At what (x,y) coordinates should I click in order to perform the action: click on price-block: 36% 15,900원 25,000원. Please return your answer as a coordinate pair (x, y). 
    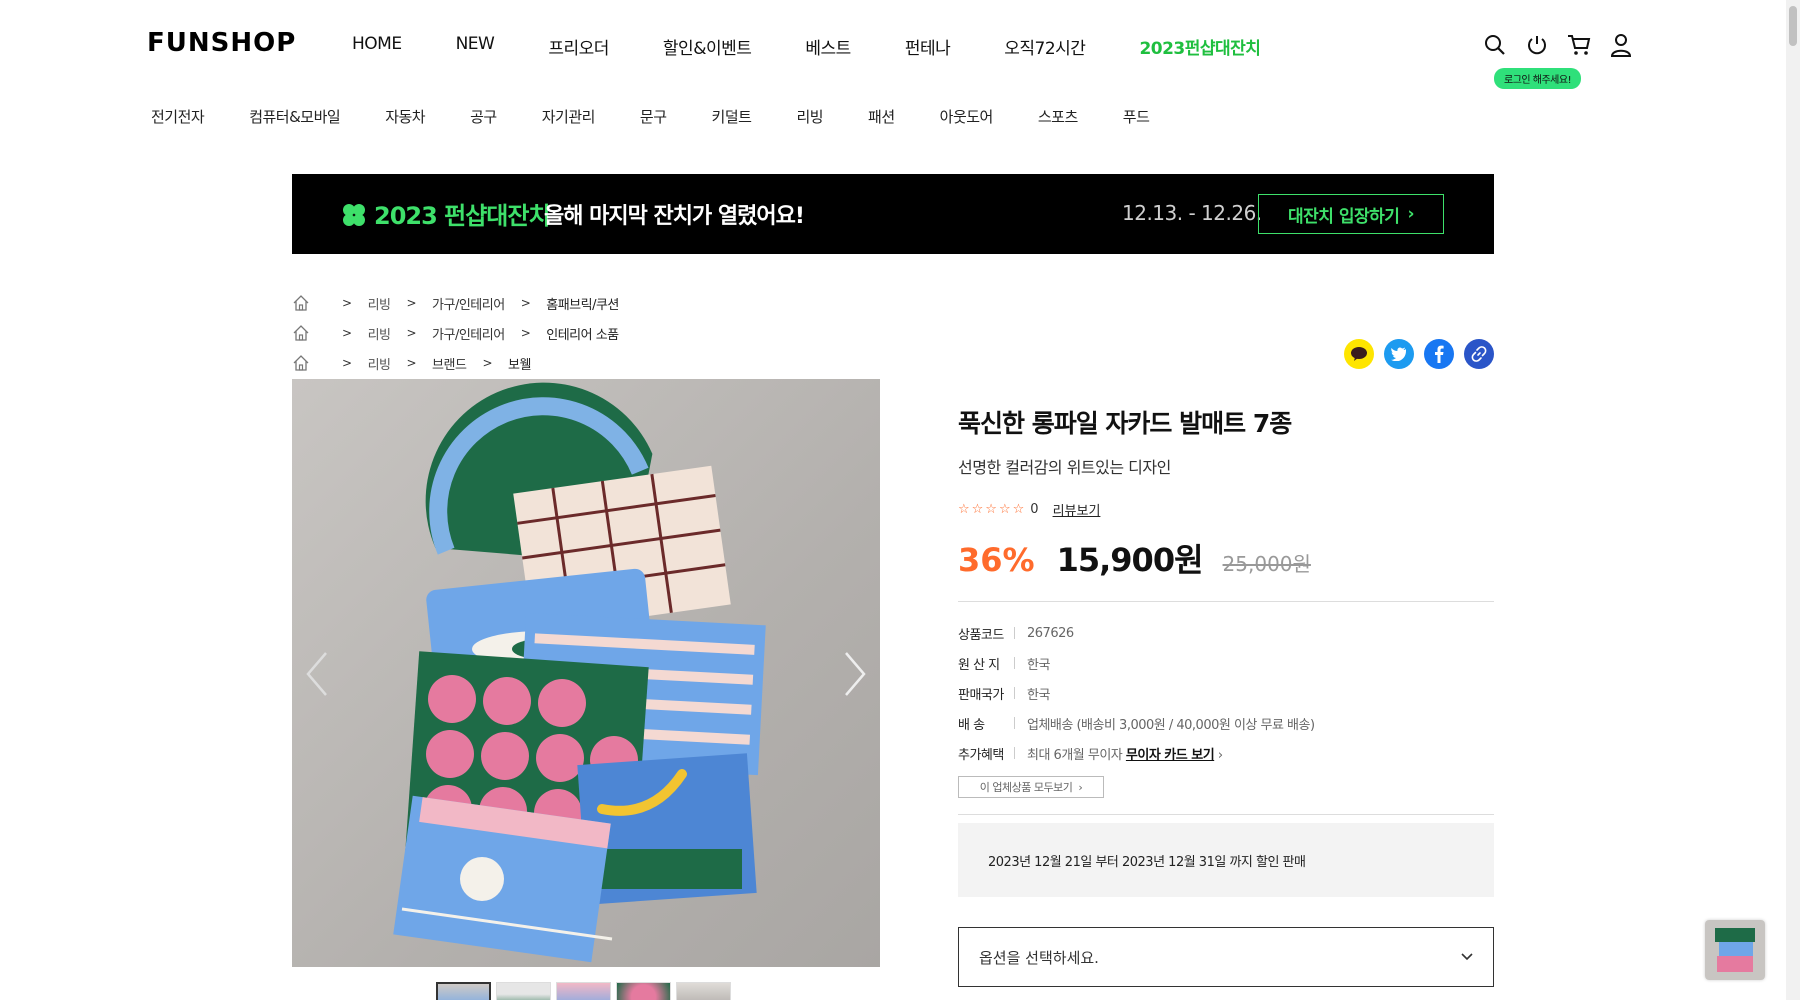
    Looking at the image, I should click on (1226, 558).